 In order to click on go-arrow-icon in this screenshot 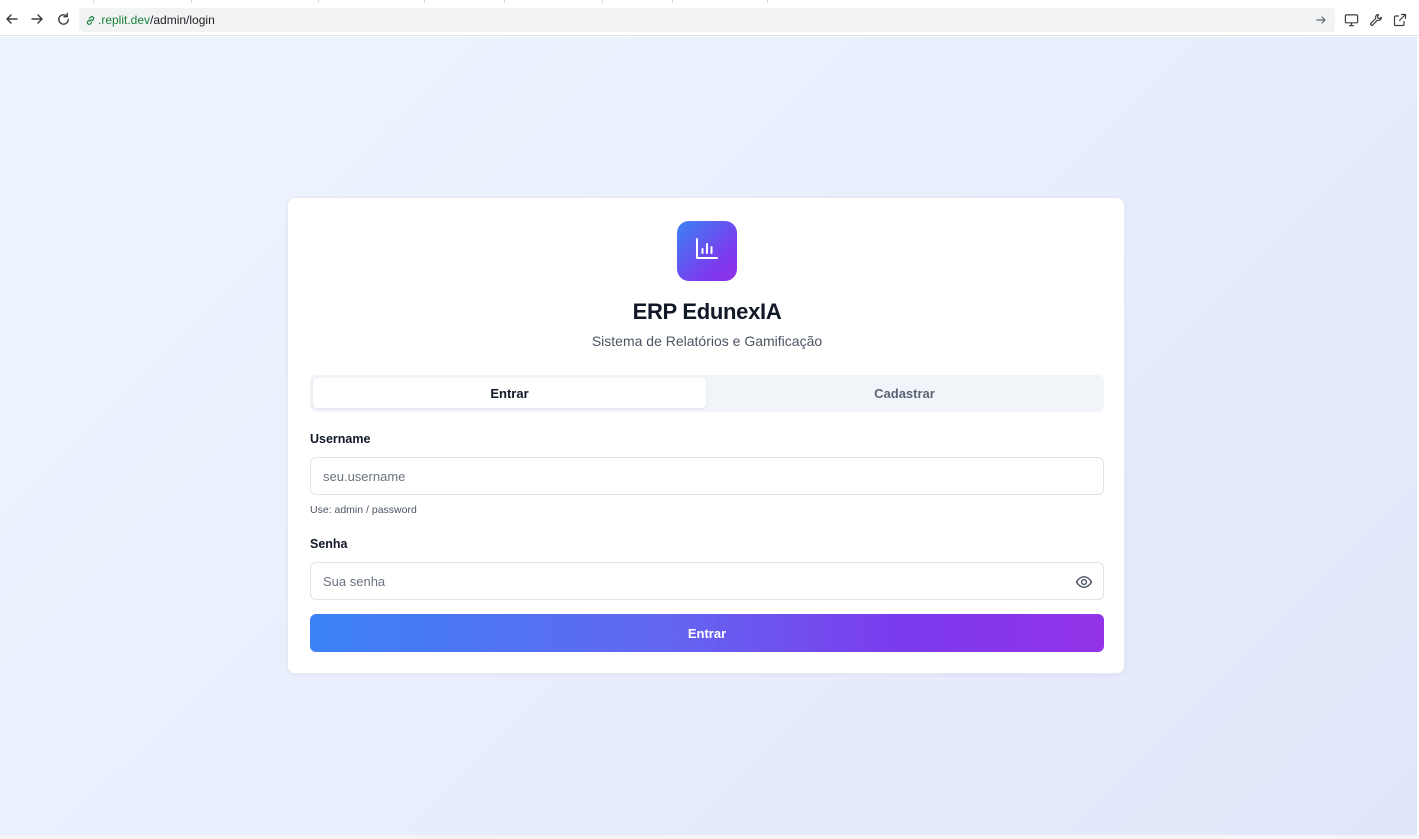, I will do `click(1321, 20)`.